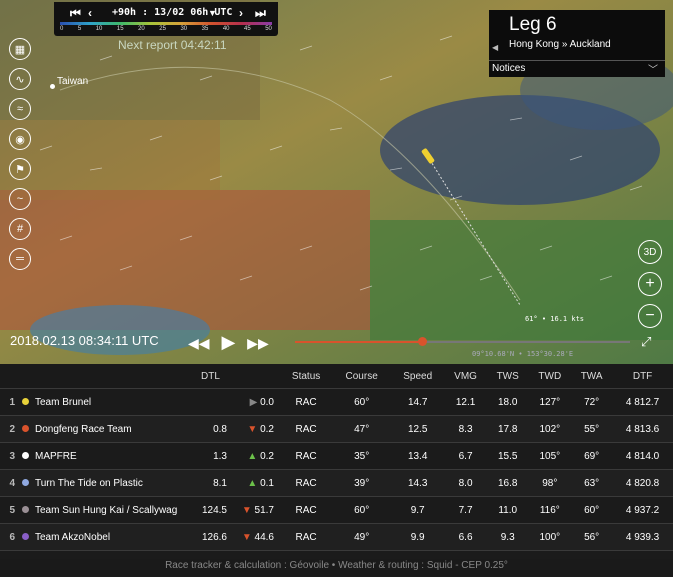 This screenshot has height=577, width=673. Describe the element at coordinates (508, 429) in the screenshot. I see `tws-value: 17.8` at that location.